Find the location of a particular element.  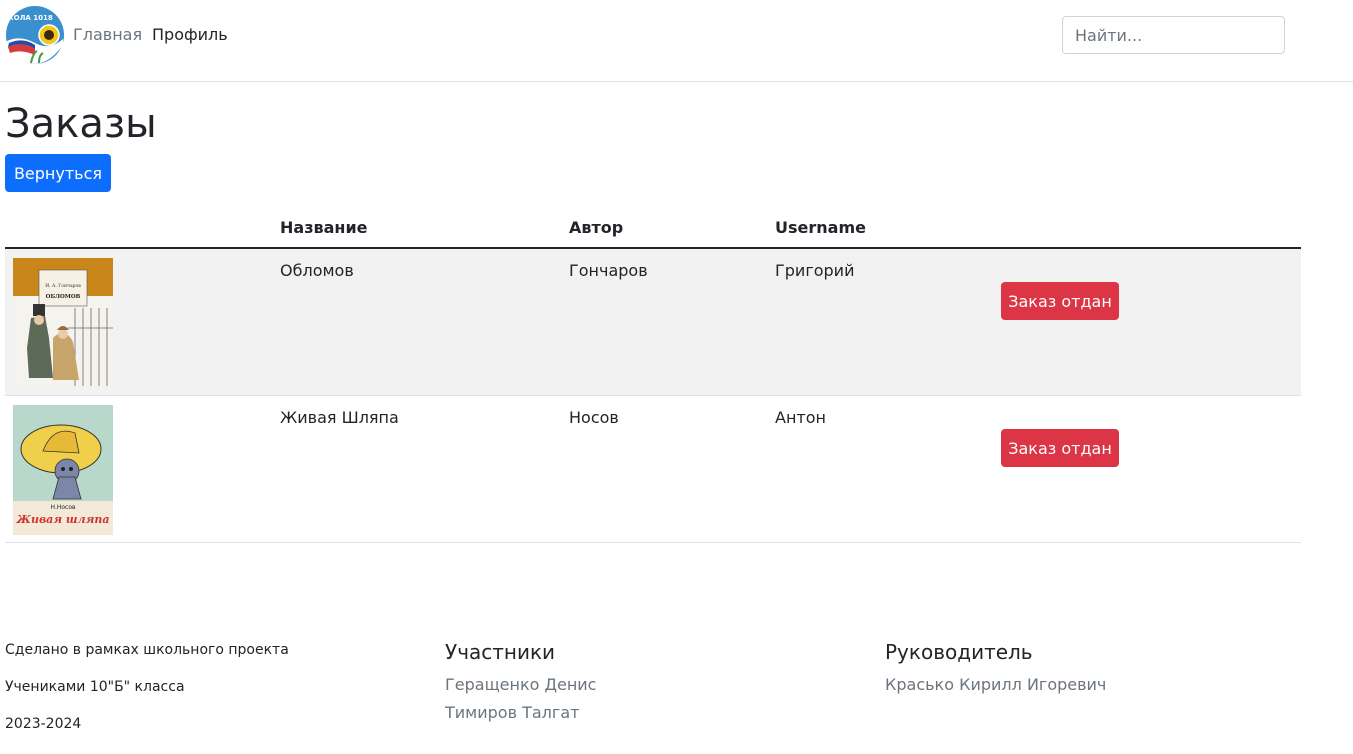

page-title: Заказы is located at coordinates (81, 124).